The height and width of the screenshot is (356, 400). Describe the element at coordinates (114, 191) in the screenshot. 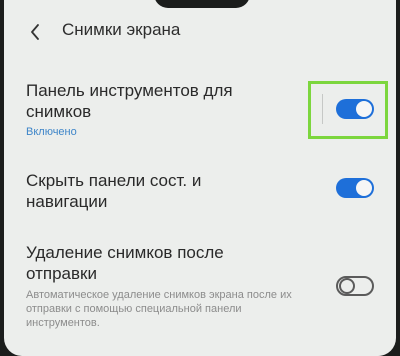

I see `setting-label: Скрыть панели сост. и навигации` at that location.